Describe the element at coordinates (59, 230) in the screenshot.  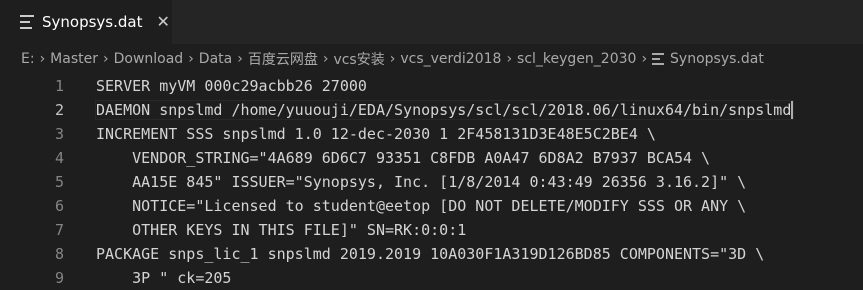
I see `line-number: 7` at that location.